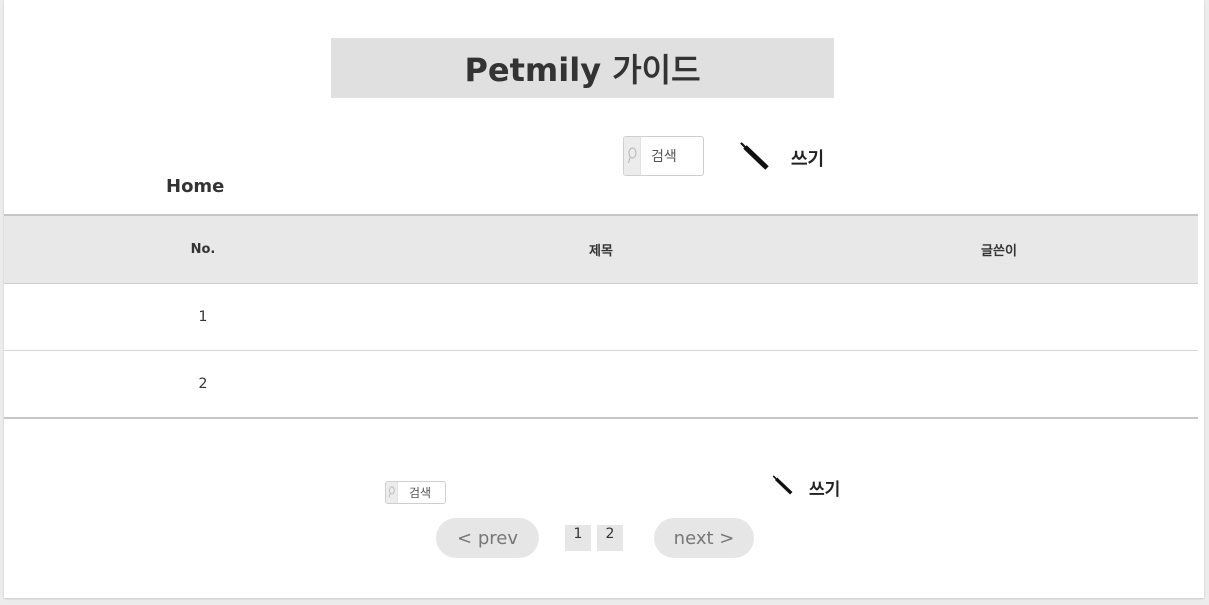 The height and width of the screenshot is (605, 1209). I want to click on page-title-banner: Petmily 가이드, so click(582, 68).